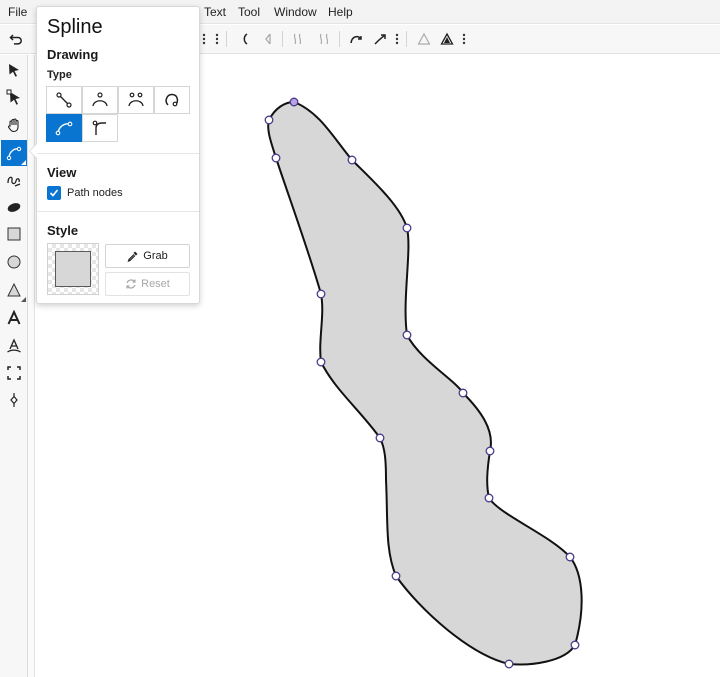  Describe the element at coordinates (62, 172) in the screenshot. I see `view-heading: View` at that location.